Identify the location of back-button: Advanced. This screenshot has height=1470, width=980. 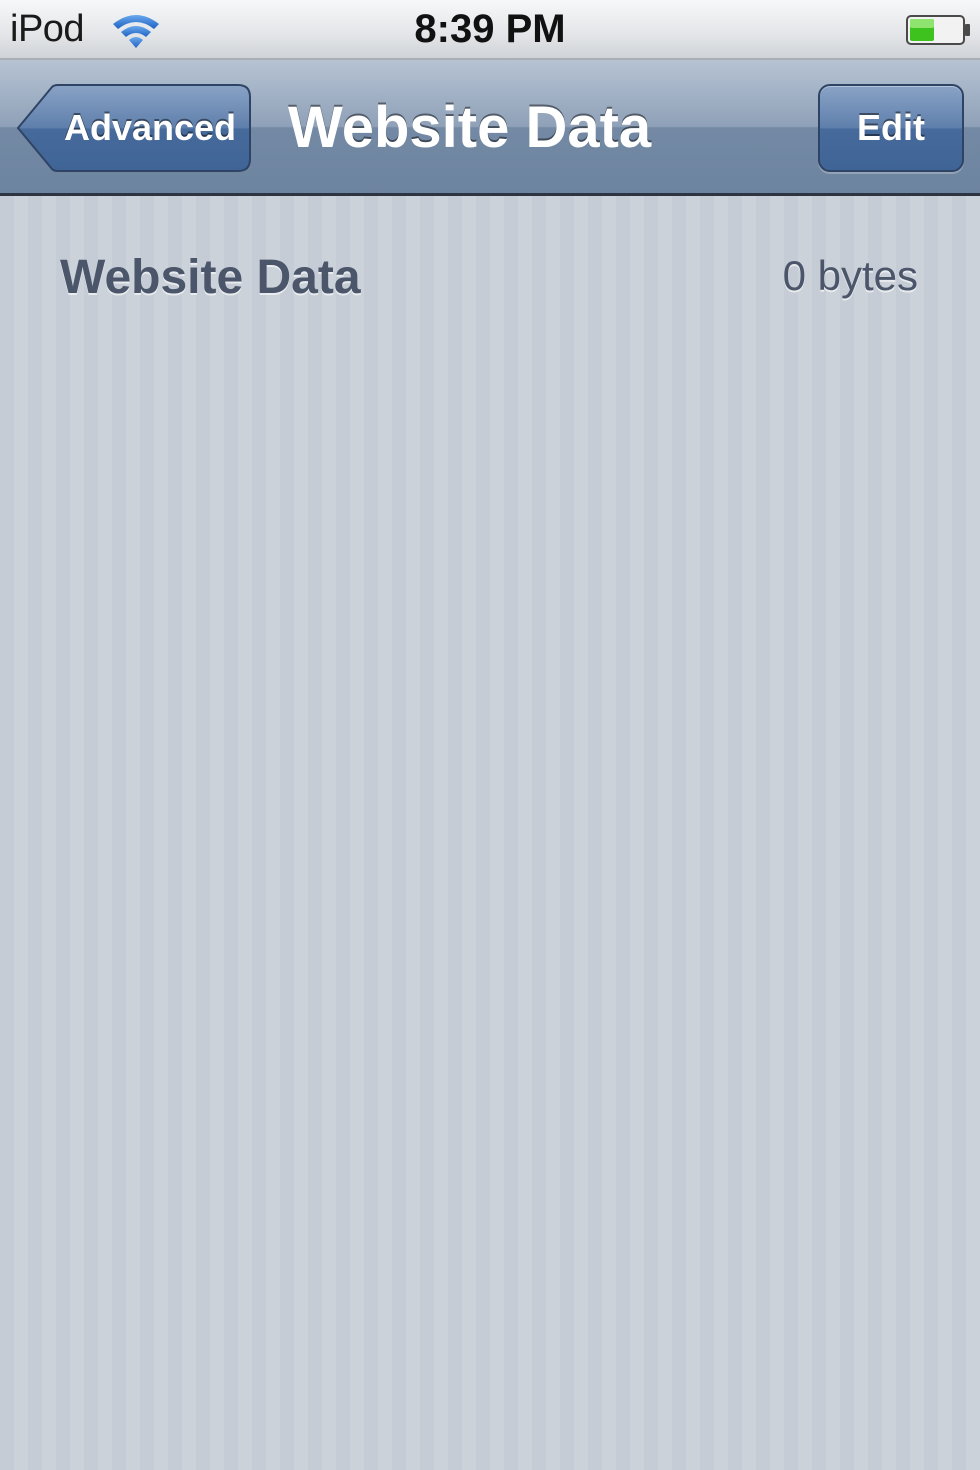
(134, 128).